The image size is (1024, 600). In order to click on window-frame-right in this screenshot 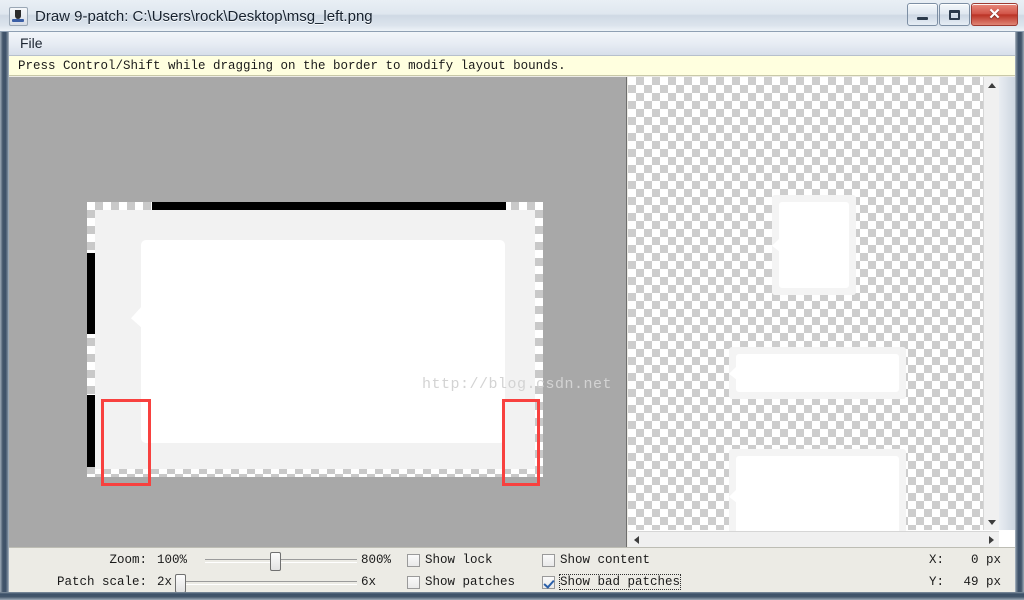, I will do `click(1020, 300)`.